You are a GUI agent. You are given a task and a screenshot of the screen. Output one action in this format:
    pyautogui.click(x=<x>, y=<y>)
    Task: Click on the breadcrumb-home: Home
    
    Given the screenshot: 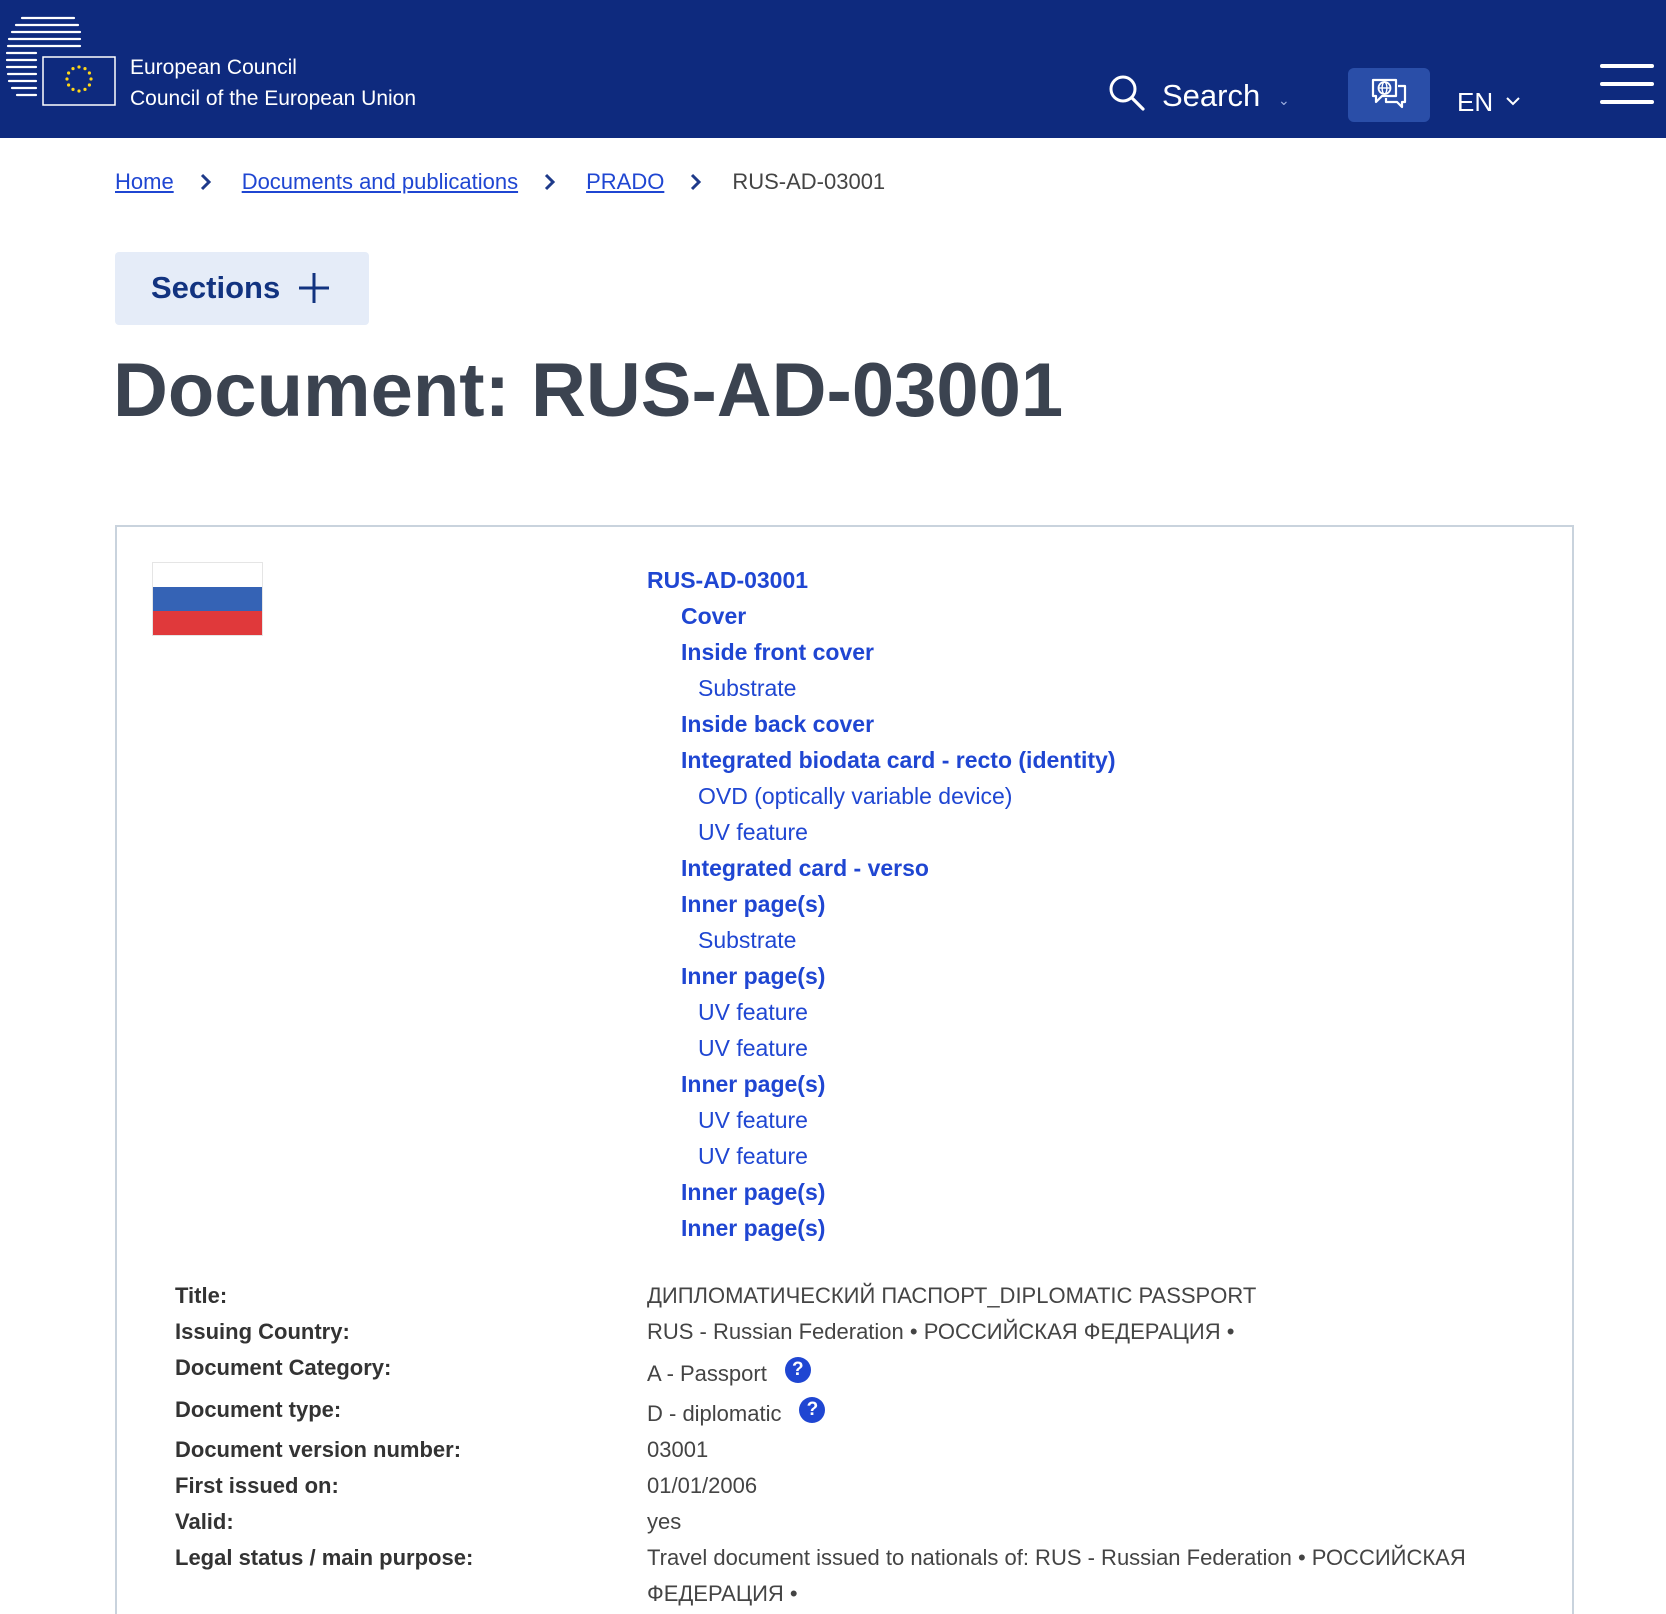 What is the action you would take?
    pyautogui.click(x=144, y=182)
    